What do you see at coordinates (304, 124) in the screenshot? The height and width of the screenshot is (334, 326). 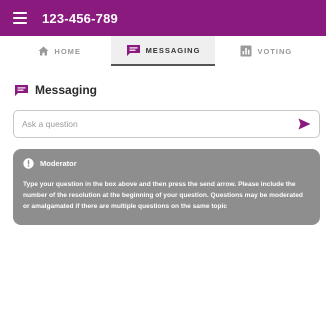 I see `send-arrow-icon` at bounding box center [304, 124].